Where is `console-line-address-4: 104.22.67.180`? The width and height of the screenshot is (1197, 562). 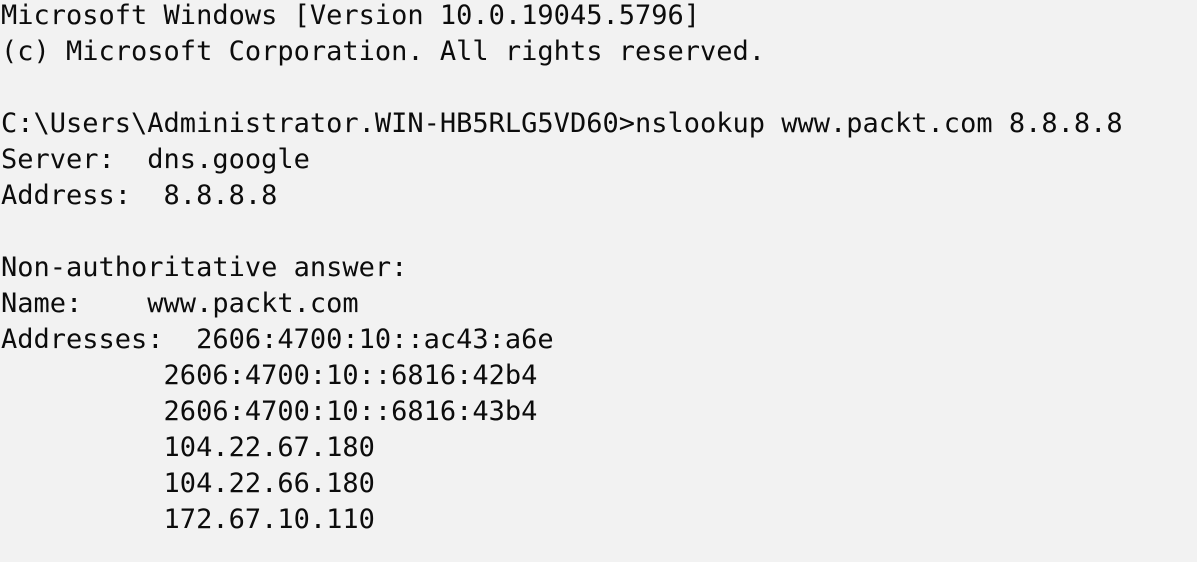
console-line-address-4: 104.22.67.180 is located at coordinates (188, 447).